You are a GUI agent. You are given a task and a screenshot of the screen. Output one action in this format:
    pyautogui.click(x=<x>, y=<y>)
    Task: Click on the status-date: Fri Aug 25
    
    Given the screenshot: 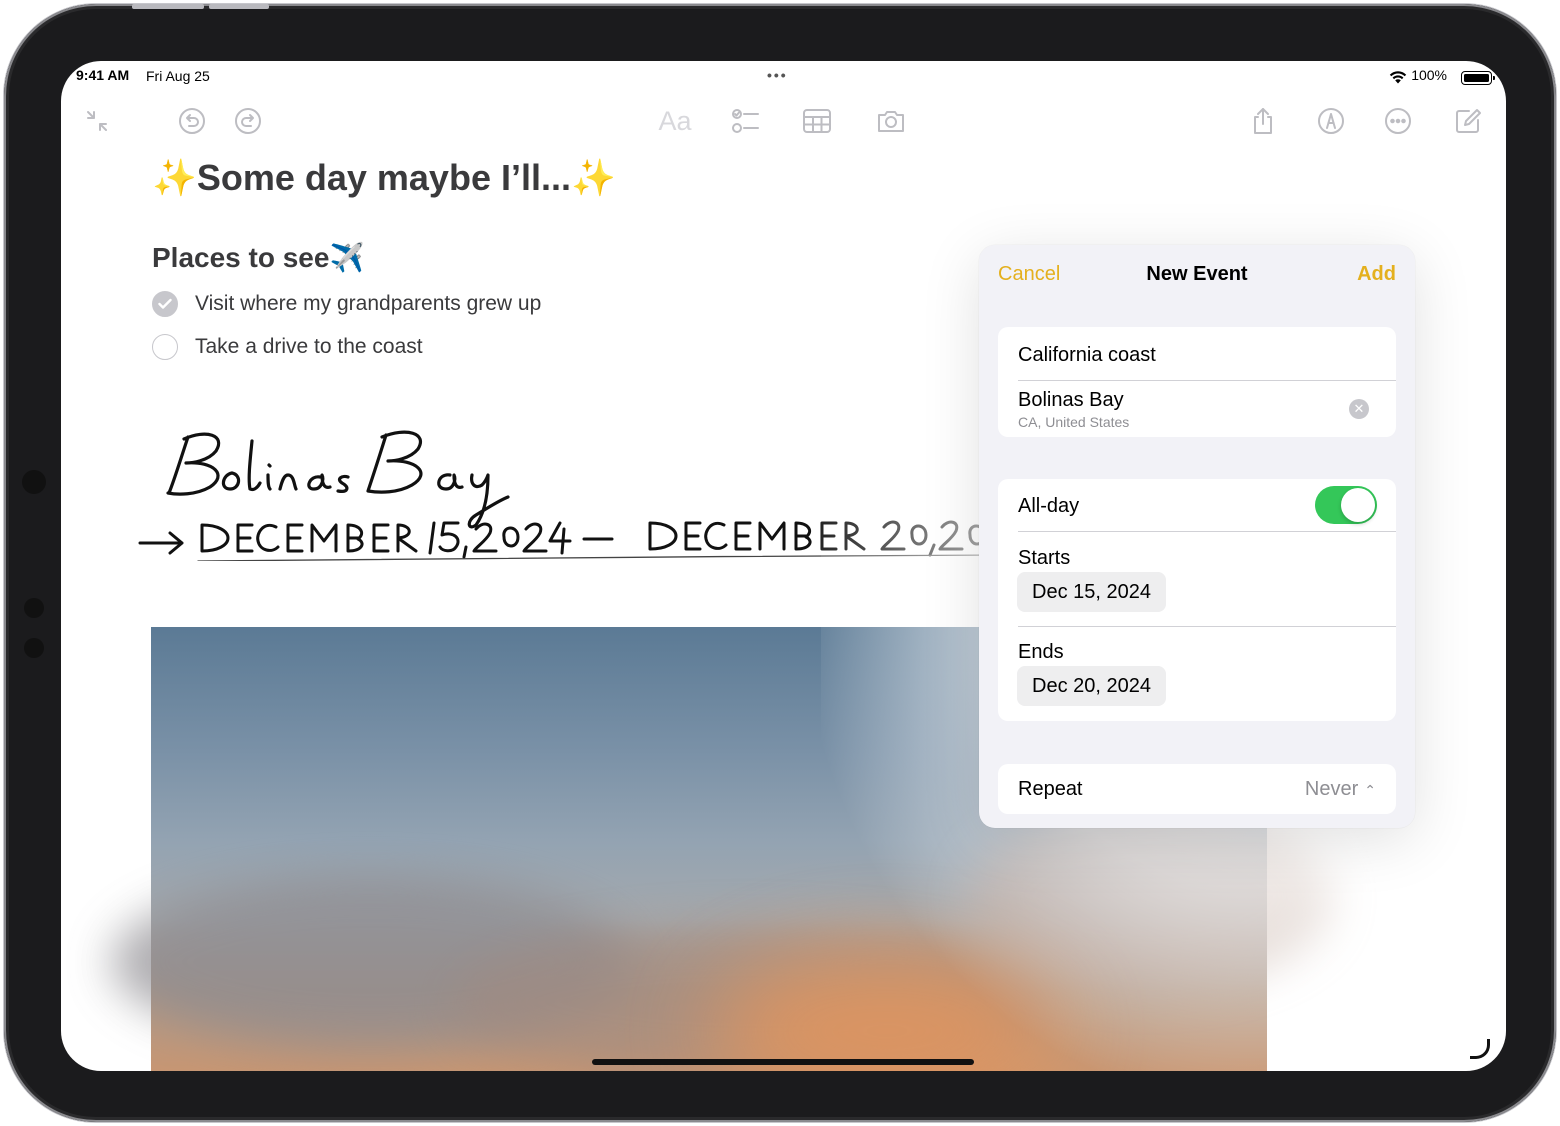 What is the action you would take?
    pyautogui.click(x=178, y=76)
    